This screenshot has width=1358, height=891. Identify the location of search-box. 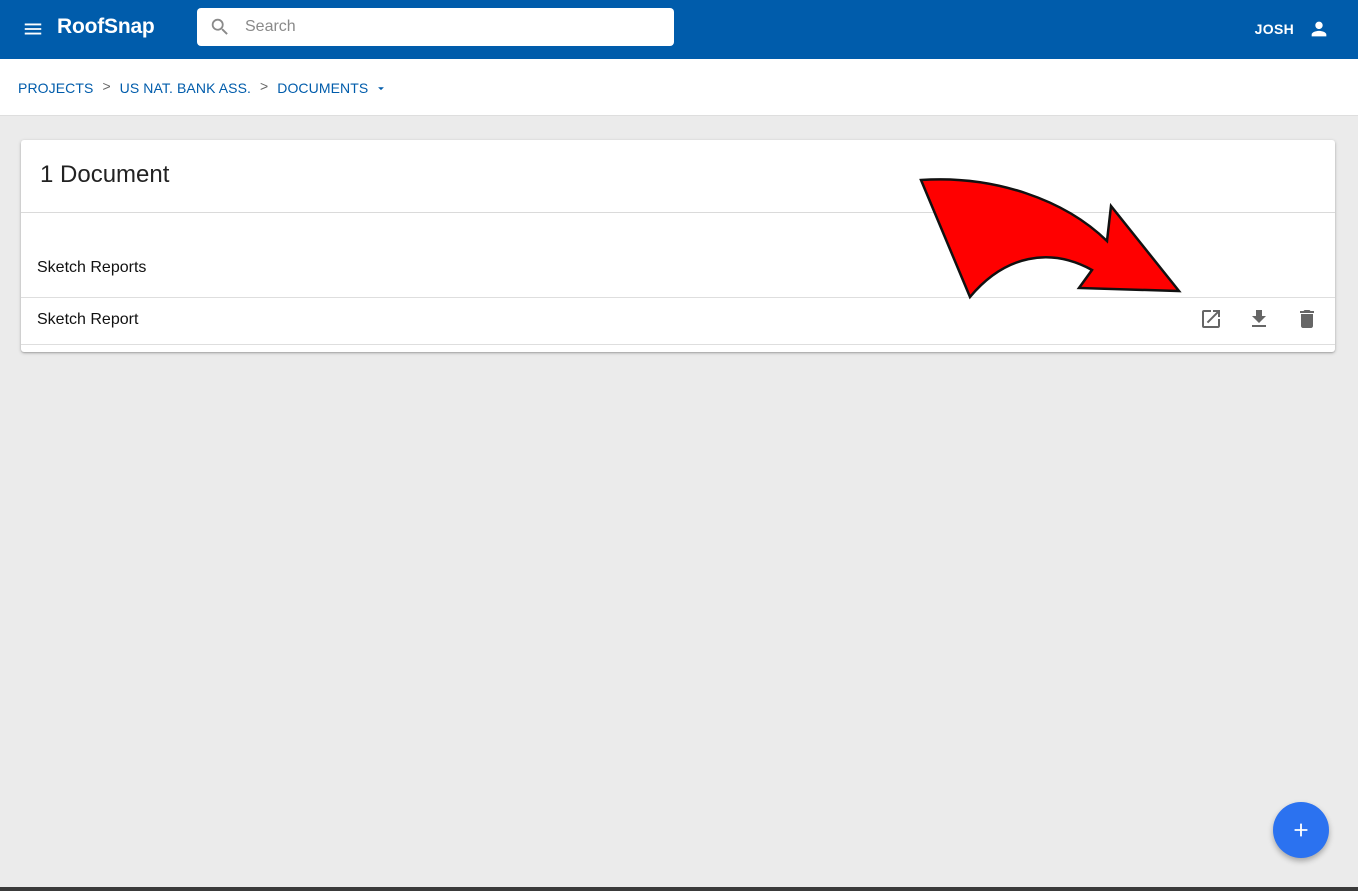
(435, 27).